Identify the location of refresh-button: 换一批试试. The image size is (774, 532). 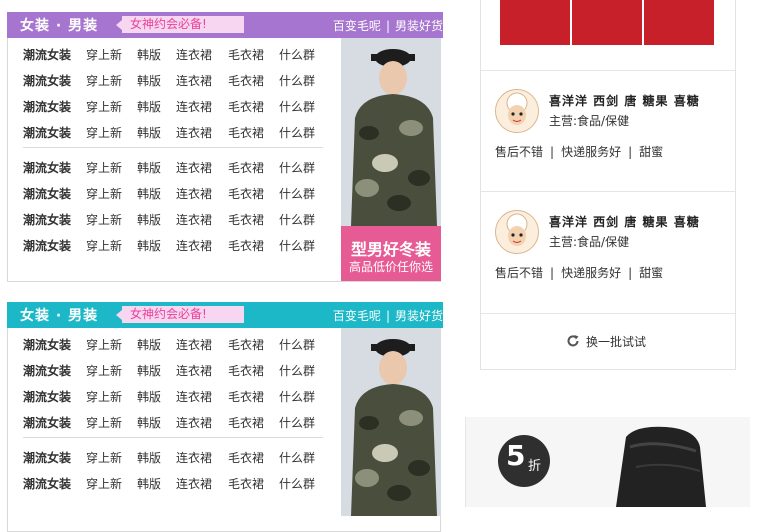
(606, 341).